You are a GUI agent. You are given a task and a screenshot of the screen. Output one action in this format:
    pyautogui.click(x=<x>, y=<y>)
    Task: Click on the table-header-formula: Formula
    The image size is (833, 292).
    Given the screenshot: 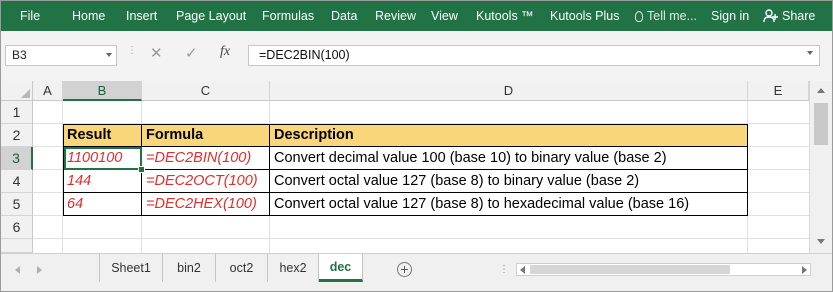 What is the action you would take?
    pyautogui.click(x=206, y=135)
    